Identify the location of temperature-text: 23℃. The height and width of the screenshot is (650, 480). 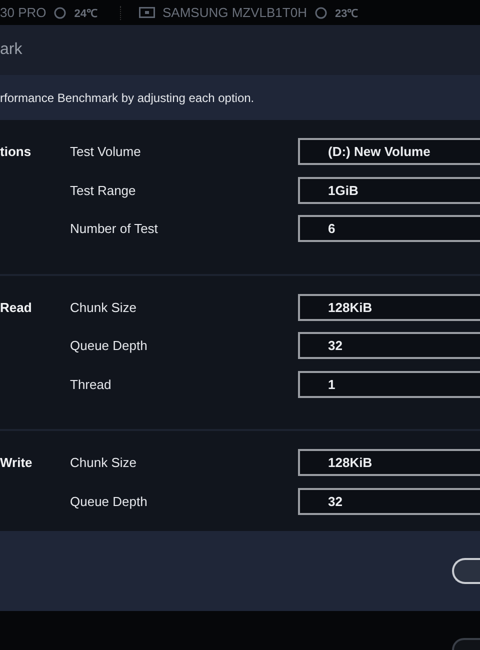
(346, 13).